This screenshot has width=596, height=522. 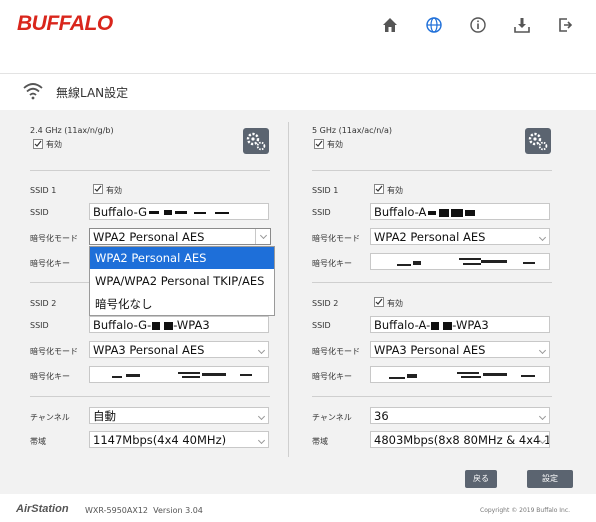 I want to click on left-ssid2-heading: SSID 2, so click(x=43, y=303).